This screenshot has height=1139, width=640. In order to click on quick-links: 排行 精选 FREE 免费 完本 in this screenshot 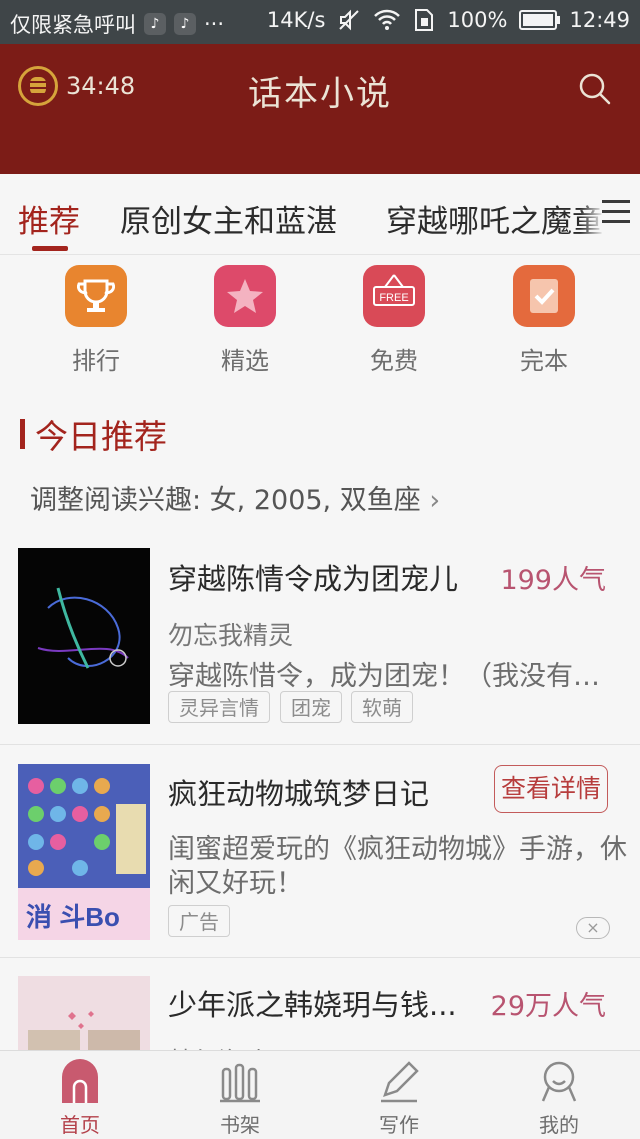, I will do `click(320, 315)`.